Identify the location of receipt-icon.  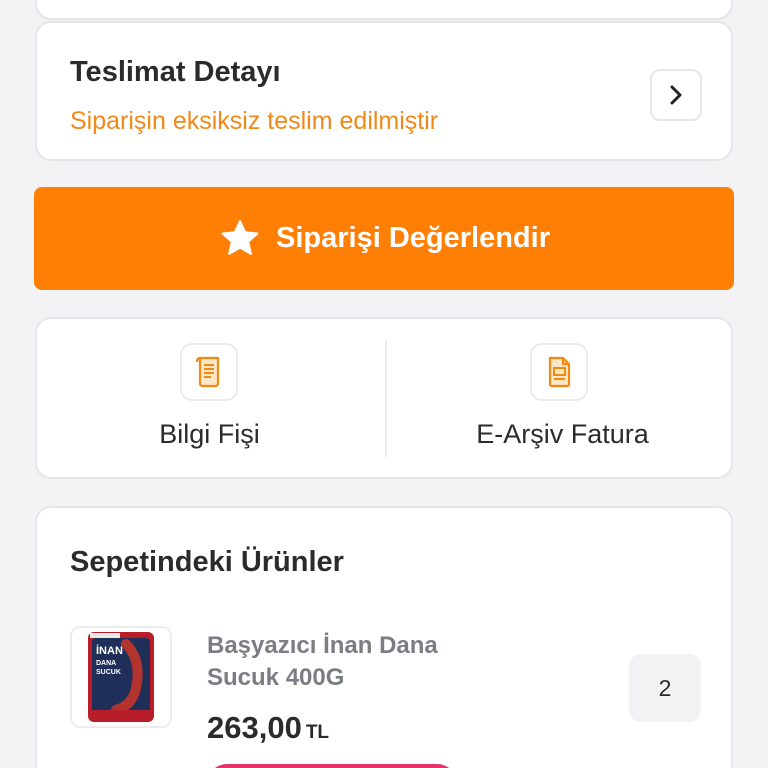
(209, 372).